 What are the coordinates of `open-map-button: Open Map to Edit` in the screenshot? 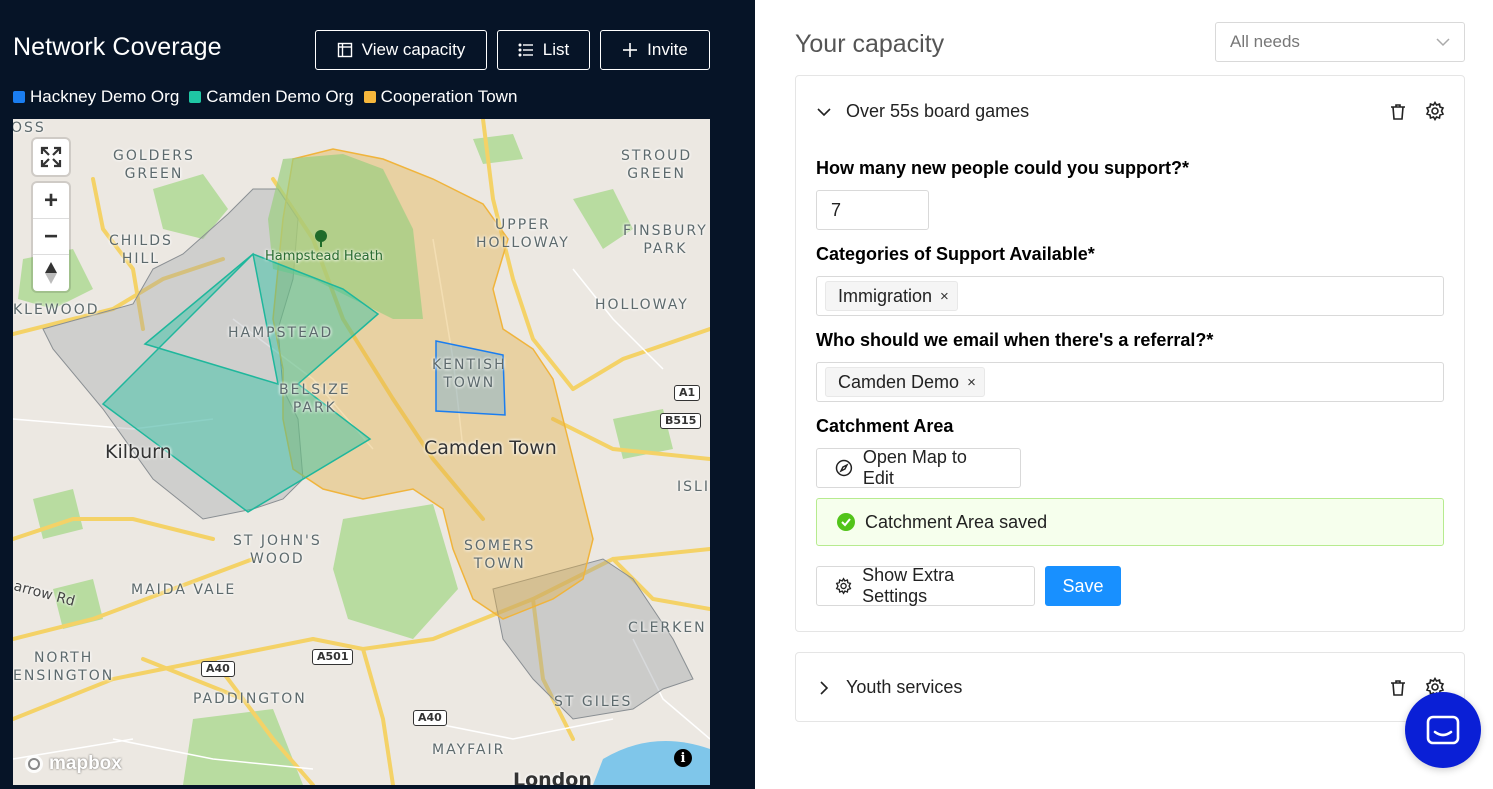 It's located at (918, 467).